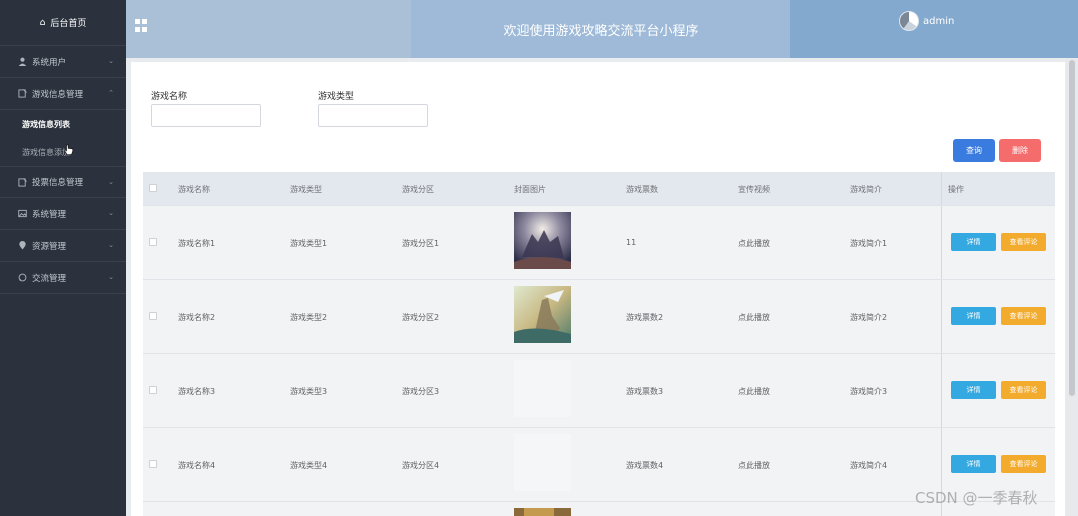  I want to click on sidebar-subitem-game-list: 游戏信息列表, so click(63, 124).